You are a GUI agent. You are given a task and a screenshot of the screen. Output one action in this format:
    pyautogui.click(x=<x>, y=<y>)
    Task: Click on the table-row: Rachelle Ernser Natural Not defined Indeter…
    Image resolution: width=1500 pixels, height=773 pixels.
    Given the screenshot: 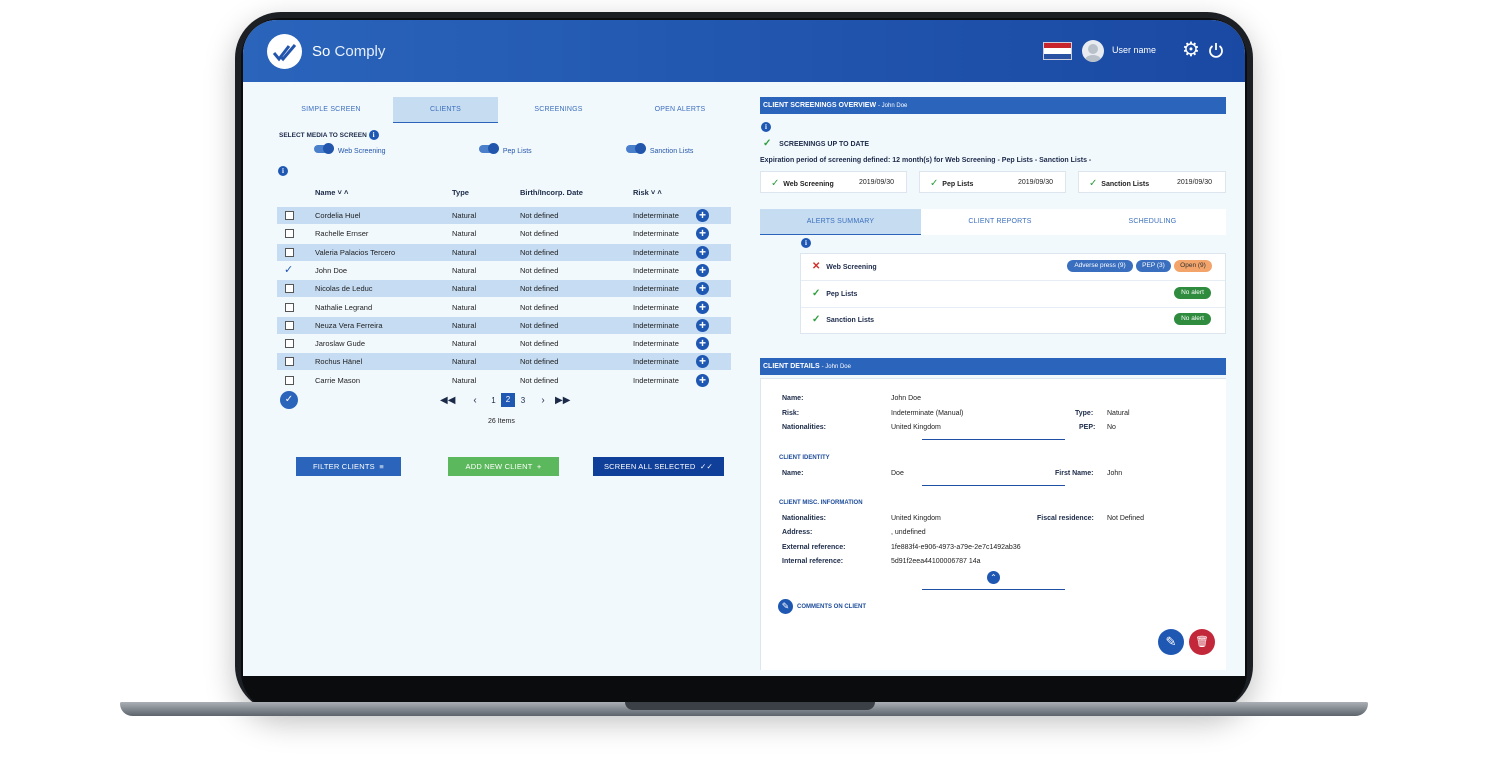 What is the action you would take?
    pyautogui.click(x=504, y=233)
    